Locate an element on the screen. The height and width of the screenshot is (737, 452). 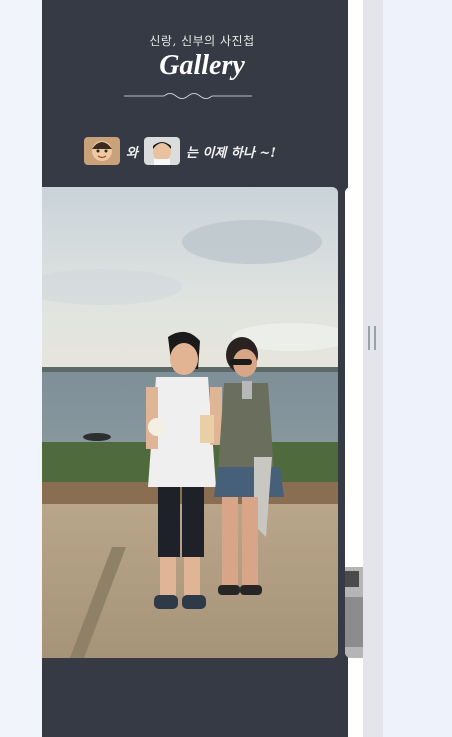
caption-connector: 와 is located at coordinates (132, 153).